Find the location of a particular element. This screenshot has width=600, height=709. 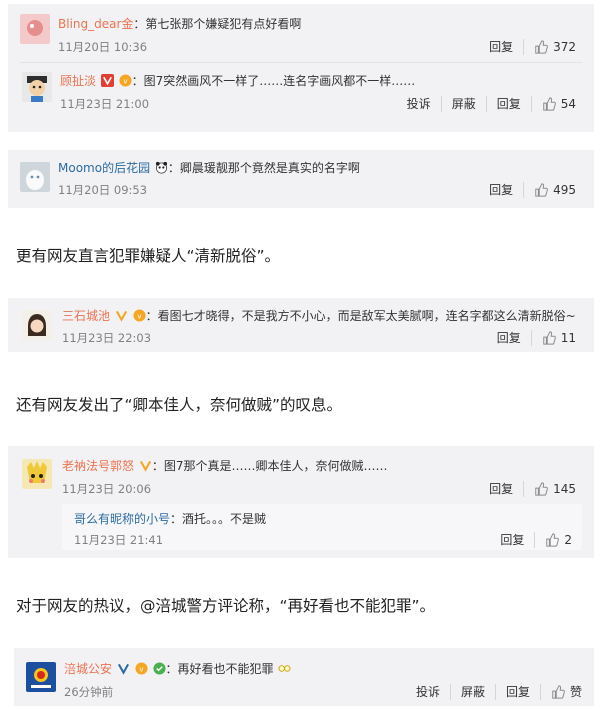

like-count: 495 is located at coordinates (564, 190).